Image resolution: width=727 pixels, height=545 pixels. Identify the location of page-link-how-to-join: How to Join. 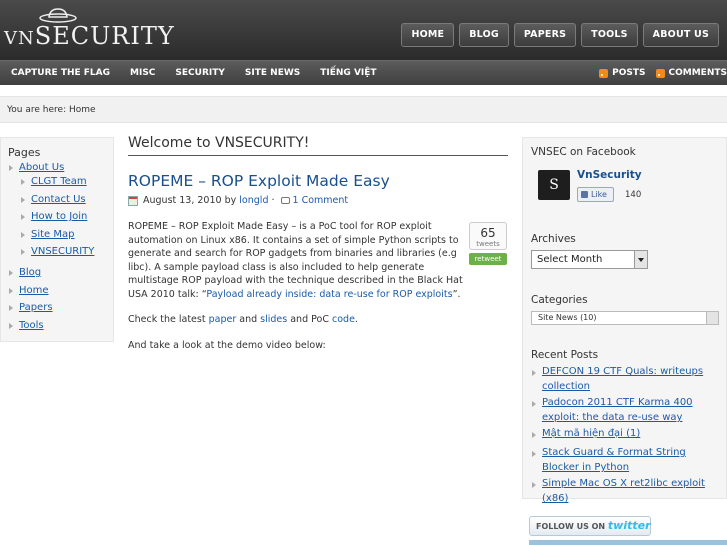
(59, 216).